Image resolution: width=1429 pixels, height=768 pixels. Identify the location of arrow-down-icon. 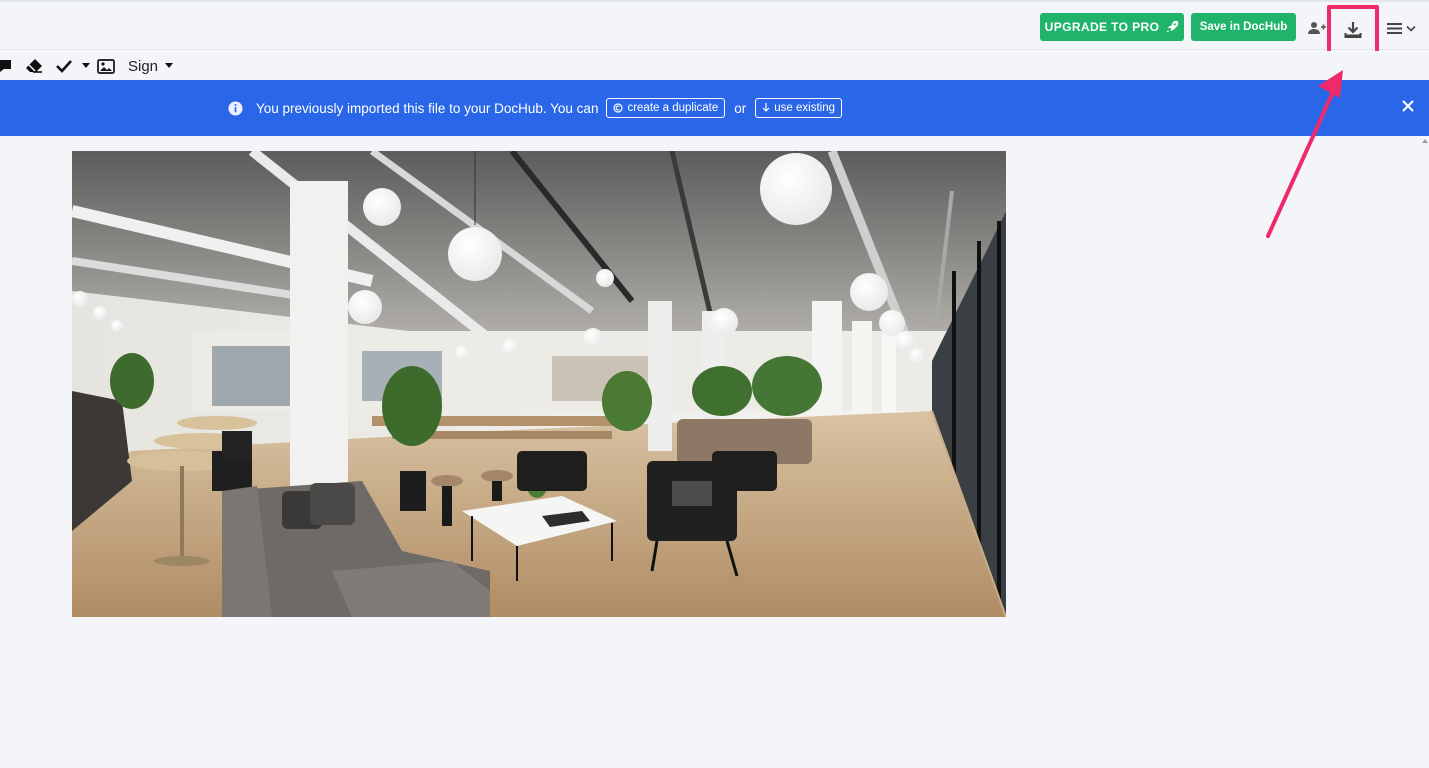
(766, 107).